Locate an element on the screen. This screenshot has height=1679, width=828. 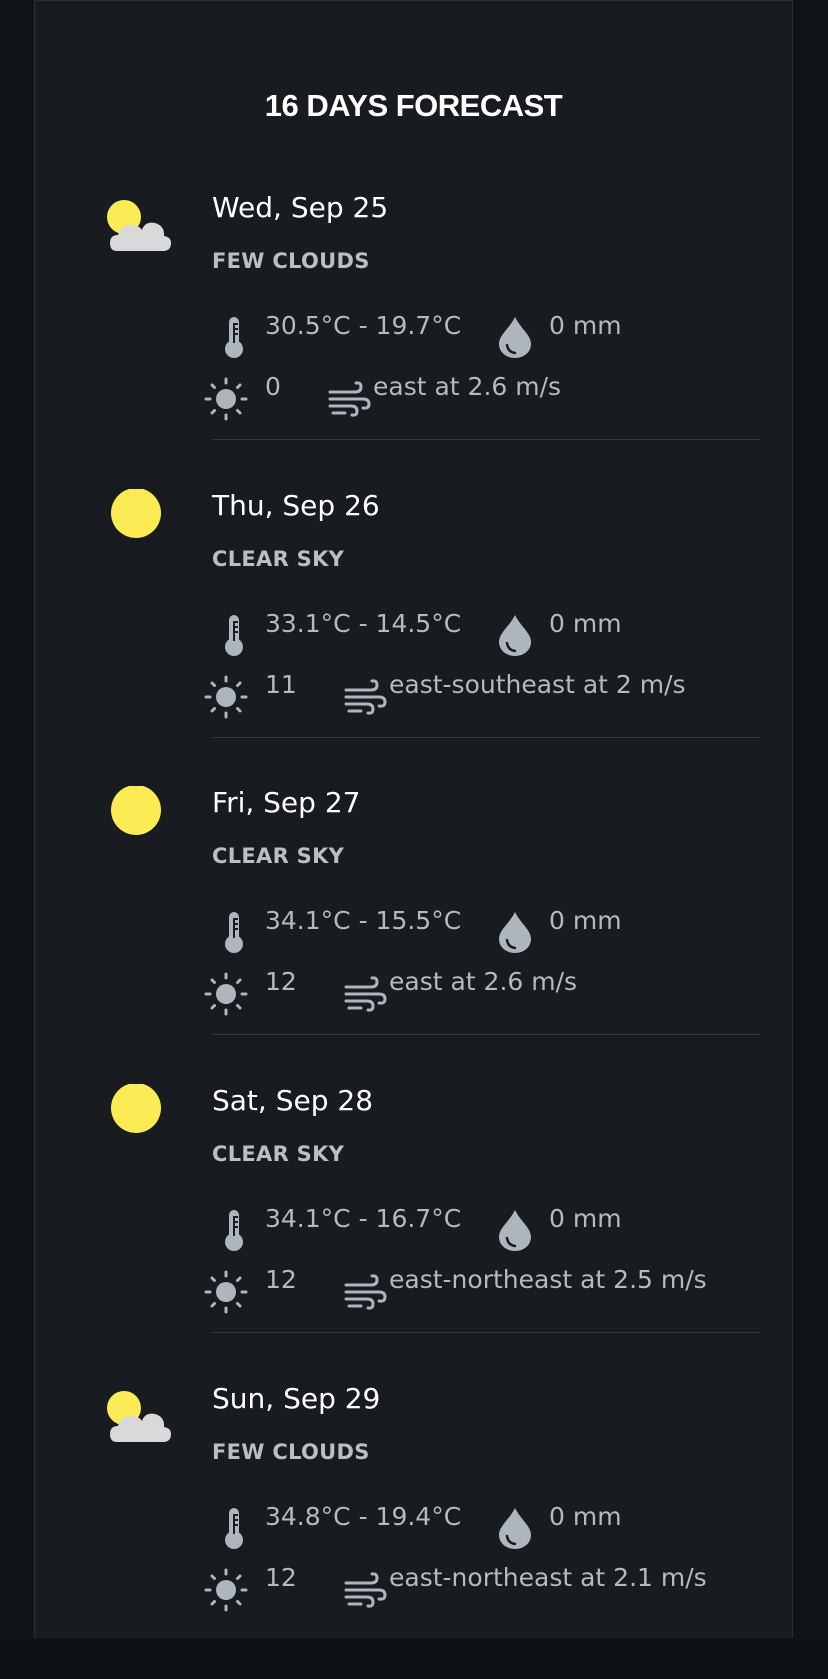
temperature-range: 33.1°C - 14.5°C is located at coordinates (363, 623).